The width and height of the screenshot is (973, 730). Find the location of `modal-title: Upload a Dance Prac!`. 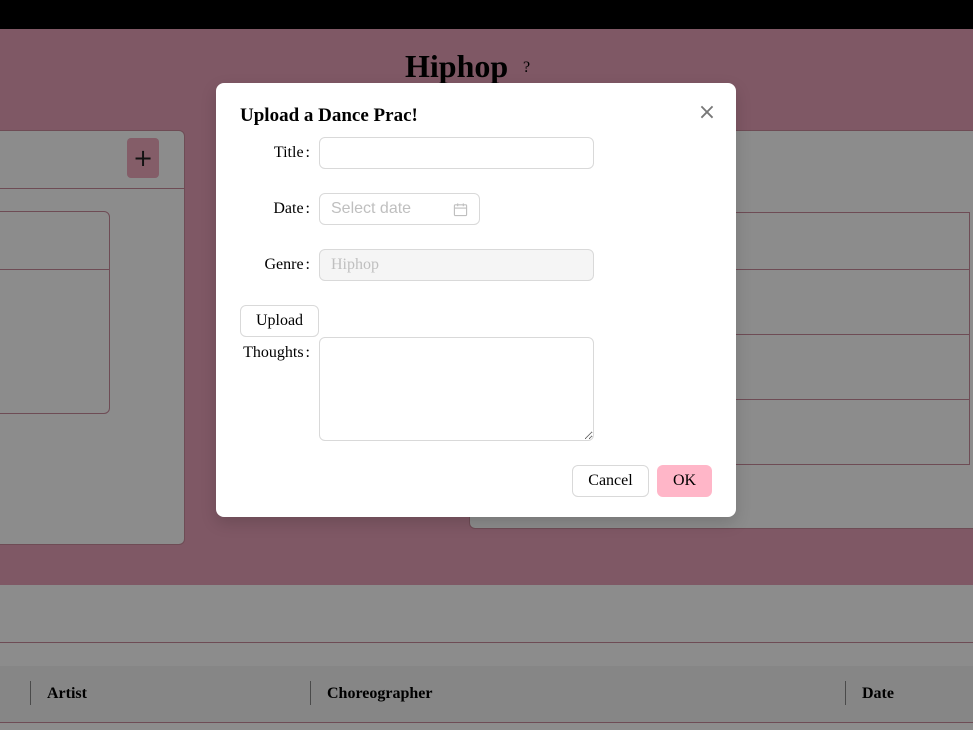

modal-title: Upload a Dance Prac! is located at coordinates (329, 115).